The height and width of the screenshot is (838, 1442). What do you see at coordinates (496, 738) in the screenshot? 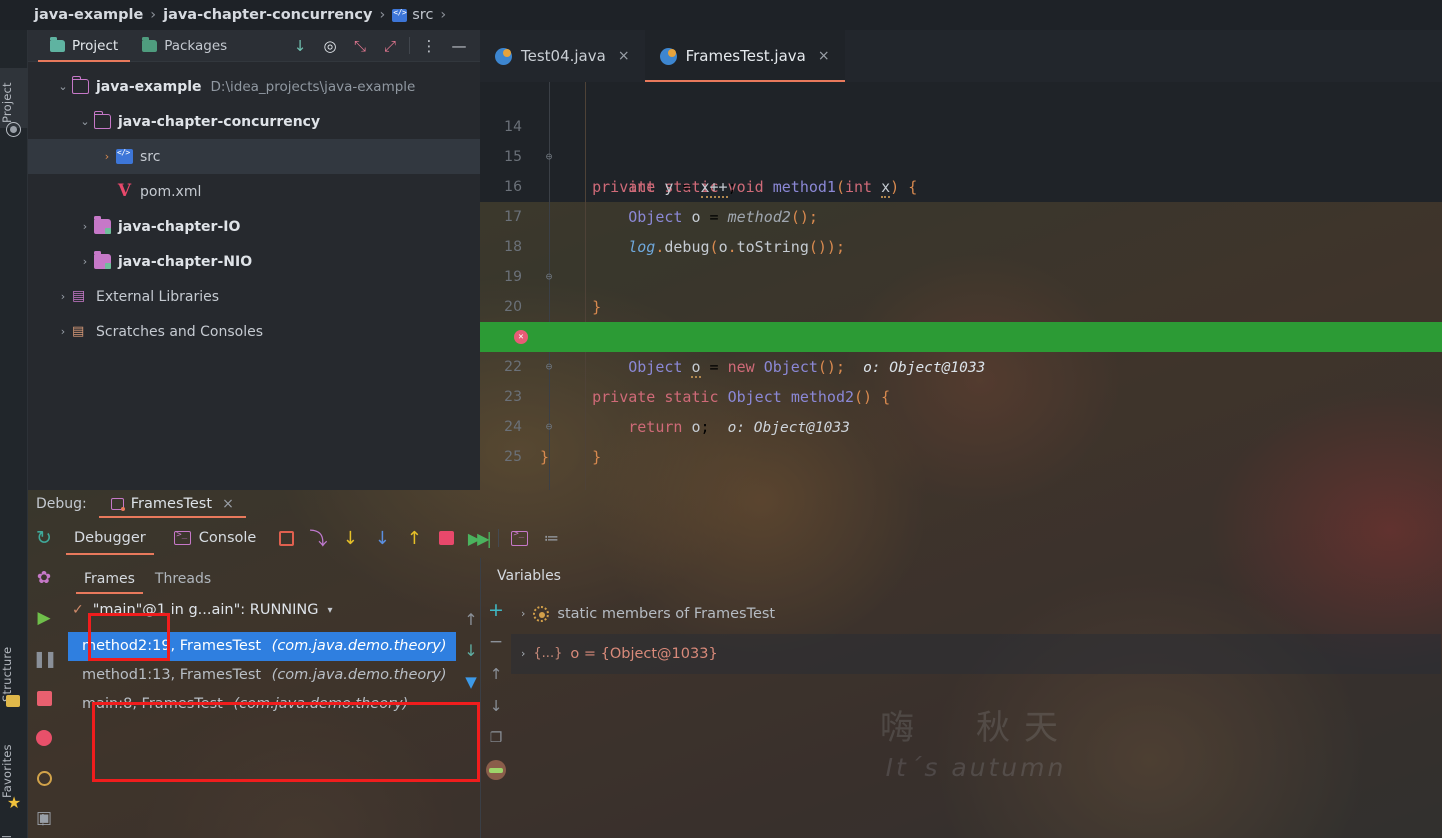
I see `copy-icon: ❐` at bounding box center [496, 738].